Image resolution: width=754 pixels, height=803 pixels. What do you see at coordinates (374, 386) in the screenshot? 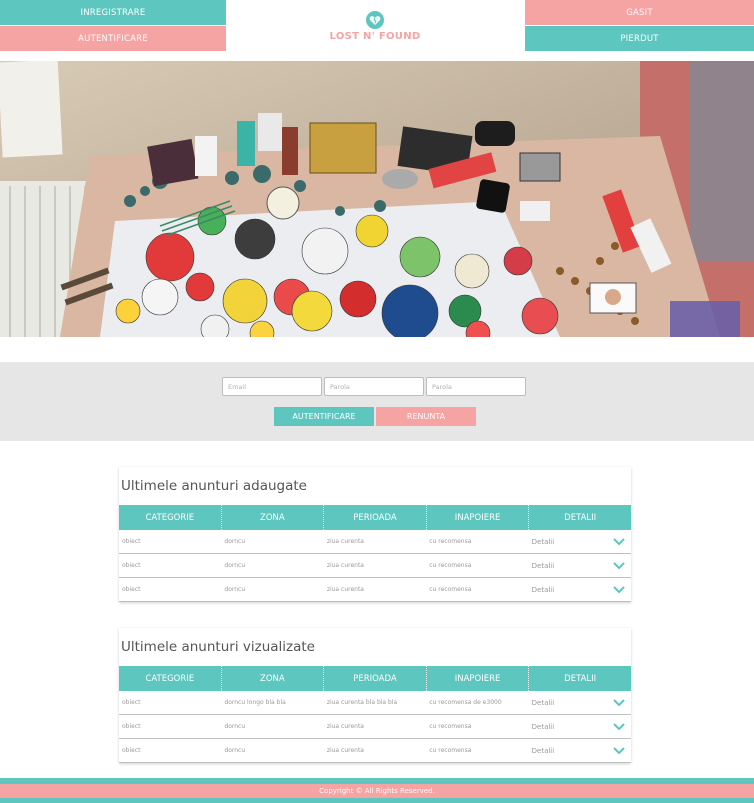
I see `password-field` at bounding box center [374, 386].